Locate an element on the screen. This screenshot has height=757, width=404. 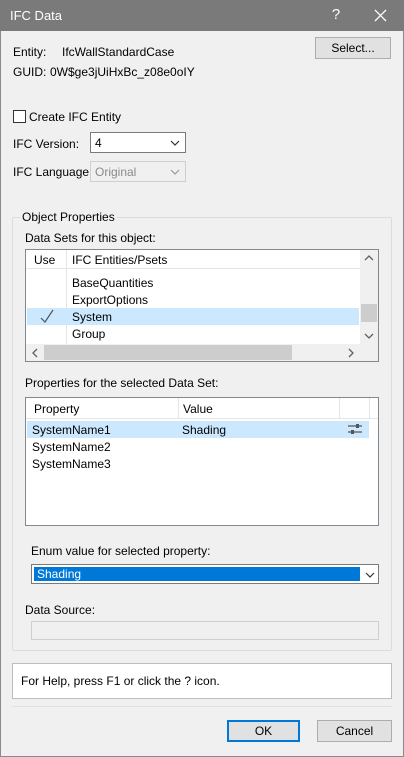
ok-button: OK is located at coordinates (263, 731).